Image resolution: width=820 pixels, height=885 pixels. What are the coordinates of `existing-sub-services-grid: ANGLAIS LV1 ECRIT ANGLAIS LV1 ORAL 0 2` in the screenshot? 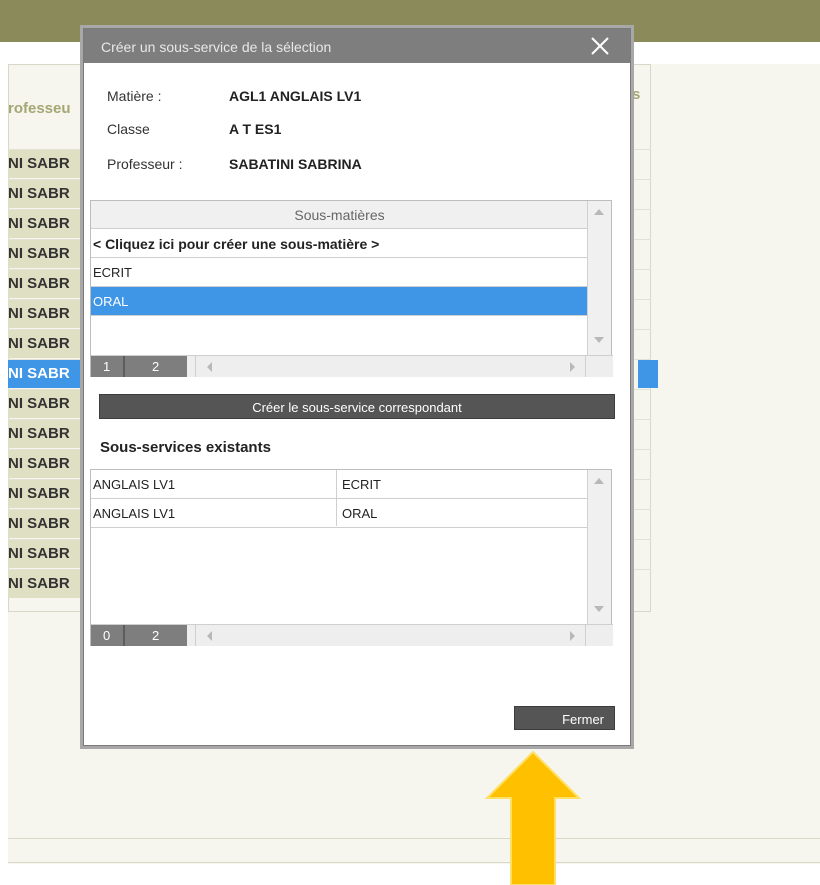 It's located at (351, 557).